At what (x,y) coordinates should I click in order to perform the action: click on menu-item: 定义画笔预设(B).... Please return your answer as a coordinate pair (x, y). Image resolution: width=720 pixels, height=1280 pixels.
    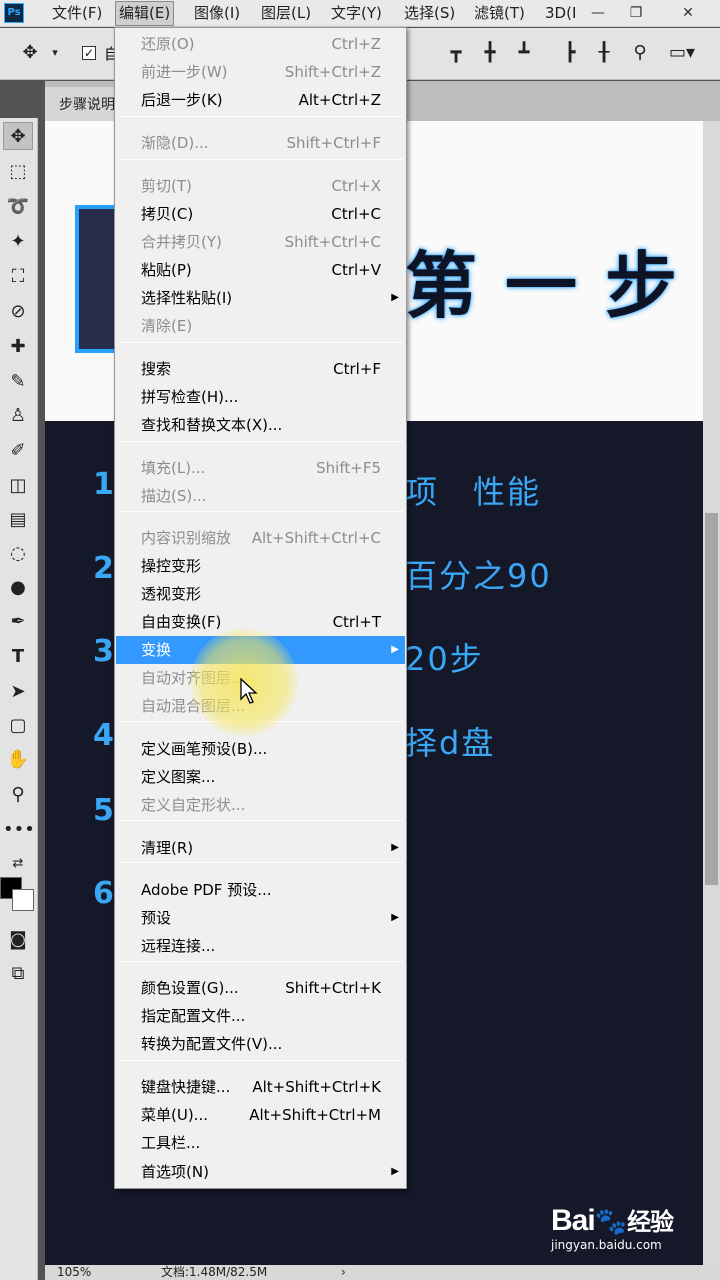
    Looking at the image, I should click on (260, 749).